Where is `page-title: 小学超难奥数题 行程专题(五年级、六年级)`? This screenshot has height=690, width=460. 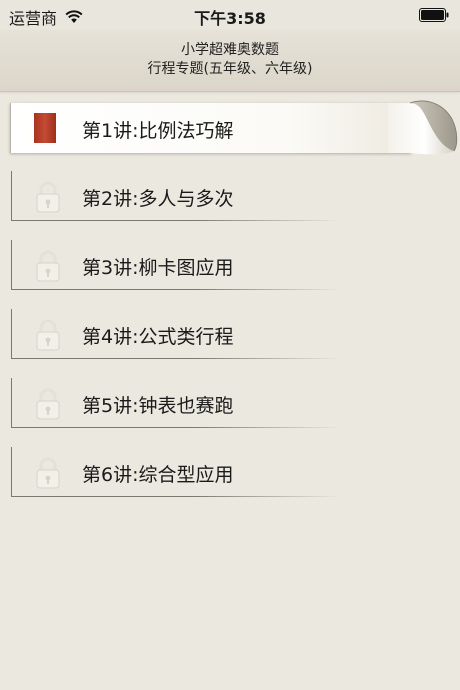
page-title: 小学超难奥数题 行程专题(五年级、六年级) is located at coordinates (230, 60).